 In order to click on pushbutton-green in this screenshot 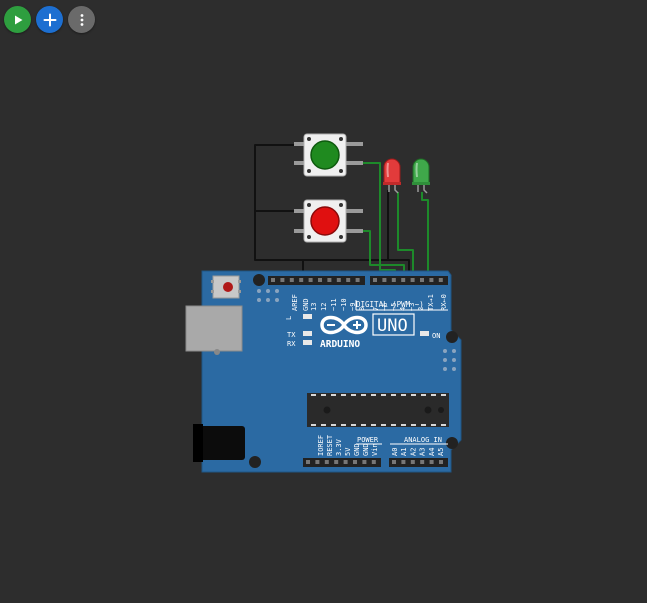, I will do `click(328, 155)`.